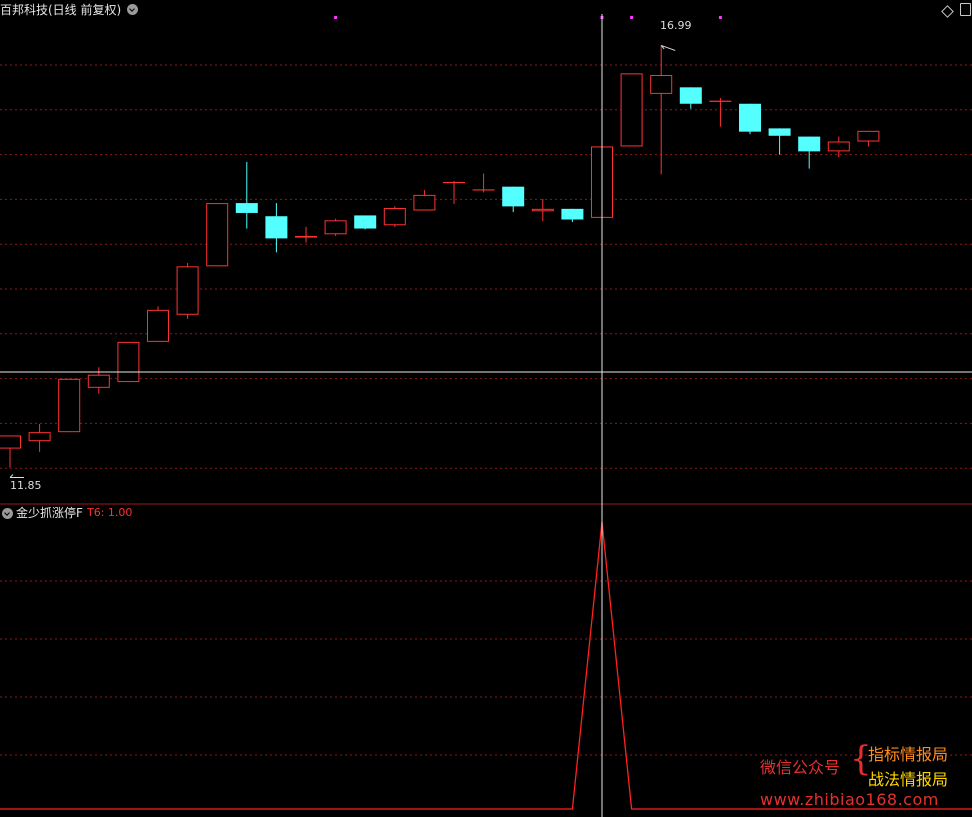 The height and width of the screenshot is (817, 972). Describe the element at coordinates (26, 485) in the screenshot. I see `low-price-label: 11.85` at that location.